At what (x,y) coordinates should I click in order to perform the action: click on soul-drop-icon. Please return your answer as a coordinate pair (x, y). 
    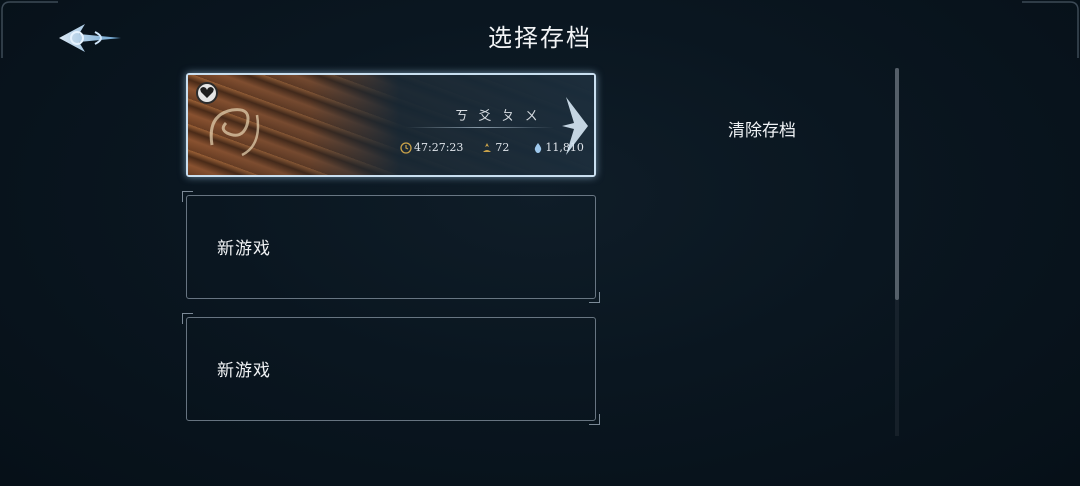
    Looking at the image, I should click on (538, 147).